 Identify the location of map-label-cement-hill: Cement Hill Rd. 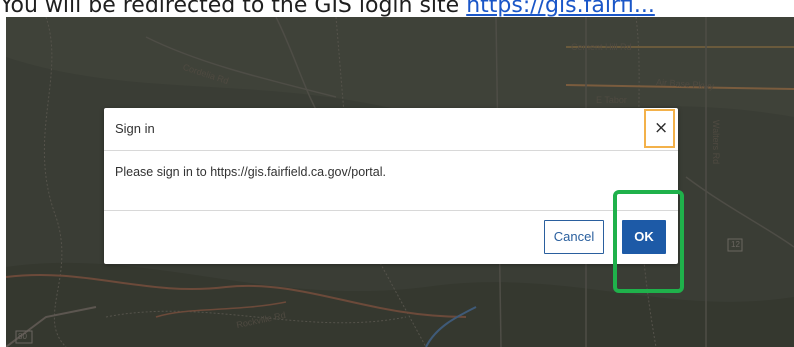
(601, 47).